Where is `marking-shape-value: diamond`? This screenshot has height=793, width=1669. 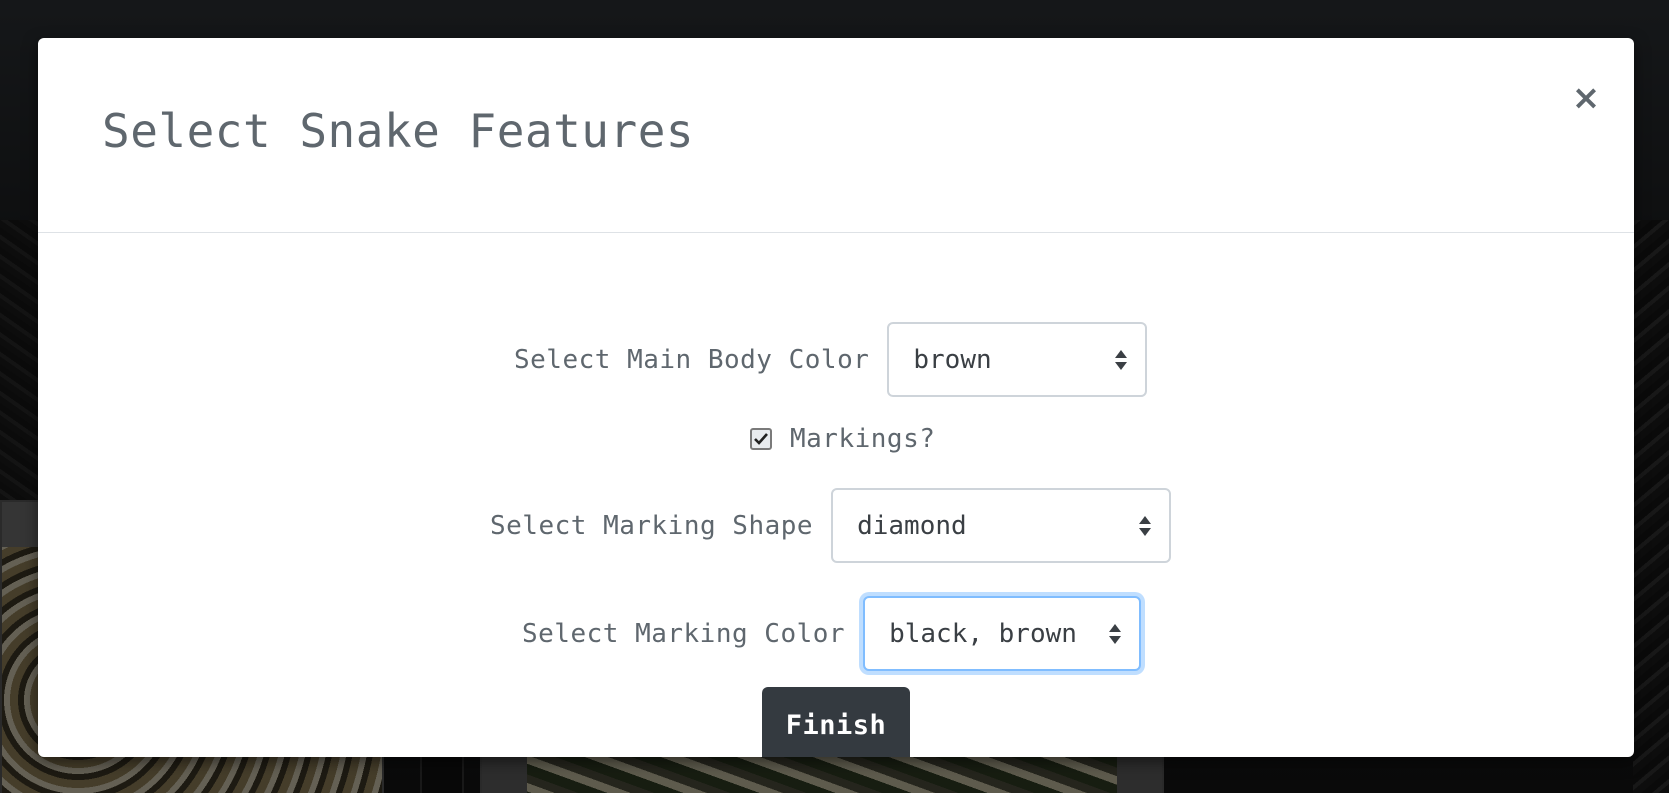
marking-shape-value: diamond is located at coordinates (912, 525).